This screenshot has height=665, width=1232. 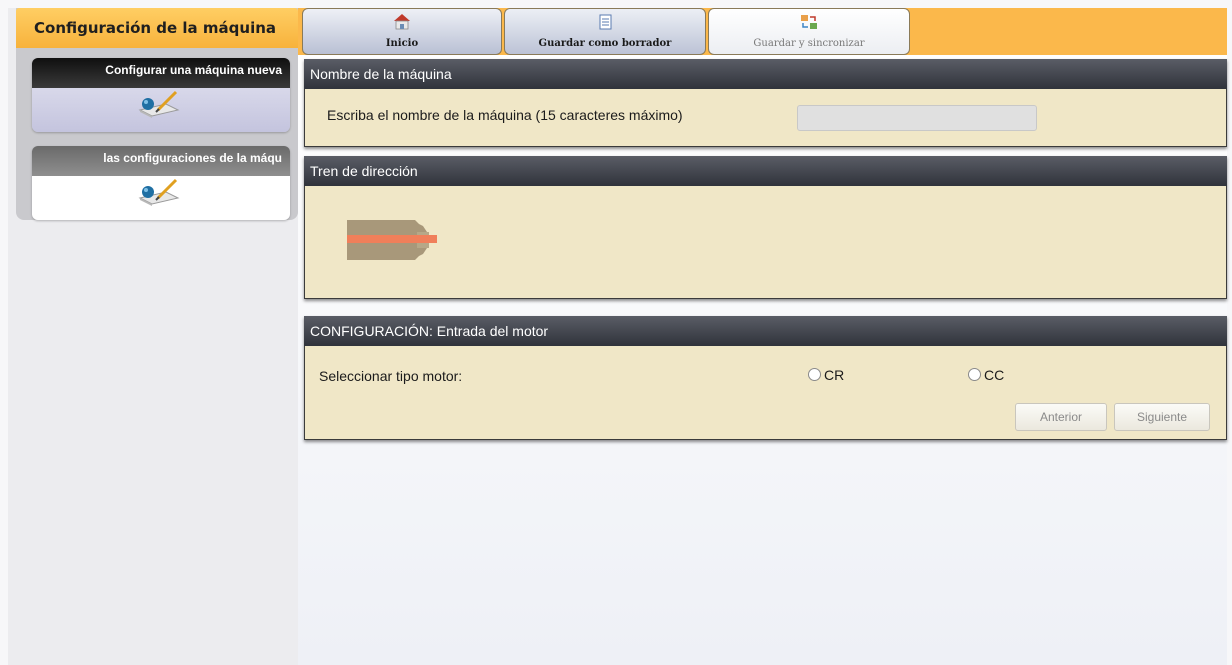 What do you see at coordinates (809, 22) in the screenshot?
I see `sync-icon` at bounding box center [809, 22].